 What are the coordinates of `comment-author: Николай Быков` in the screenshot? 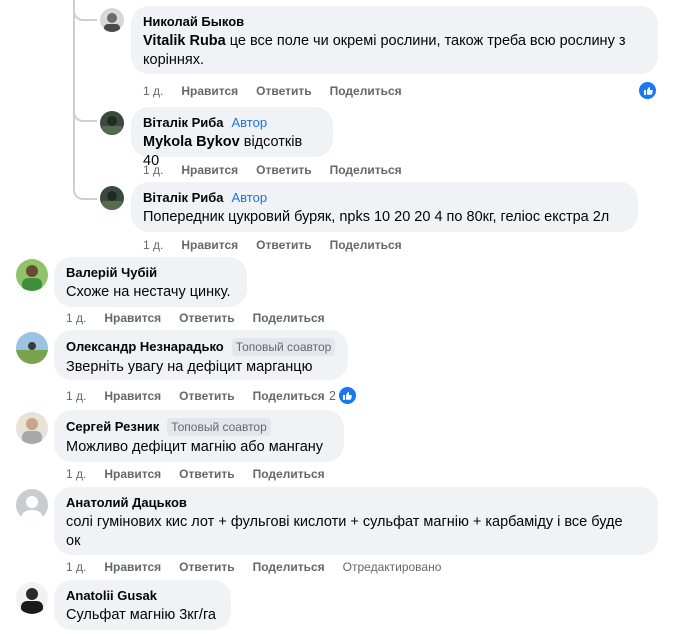 It's located at (193, 22).